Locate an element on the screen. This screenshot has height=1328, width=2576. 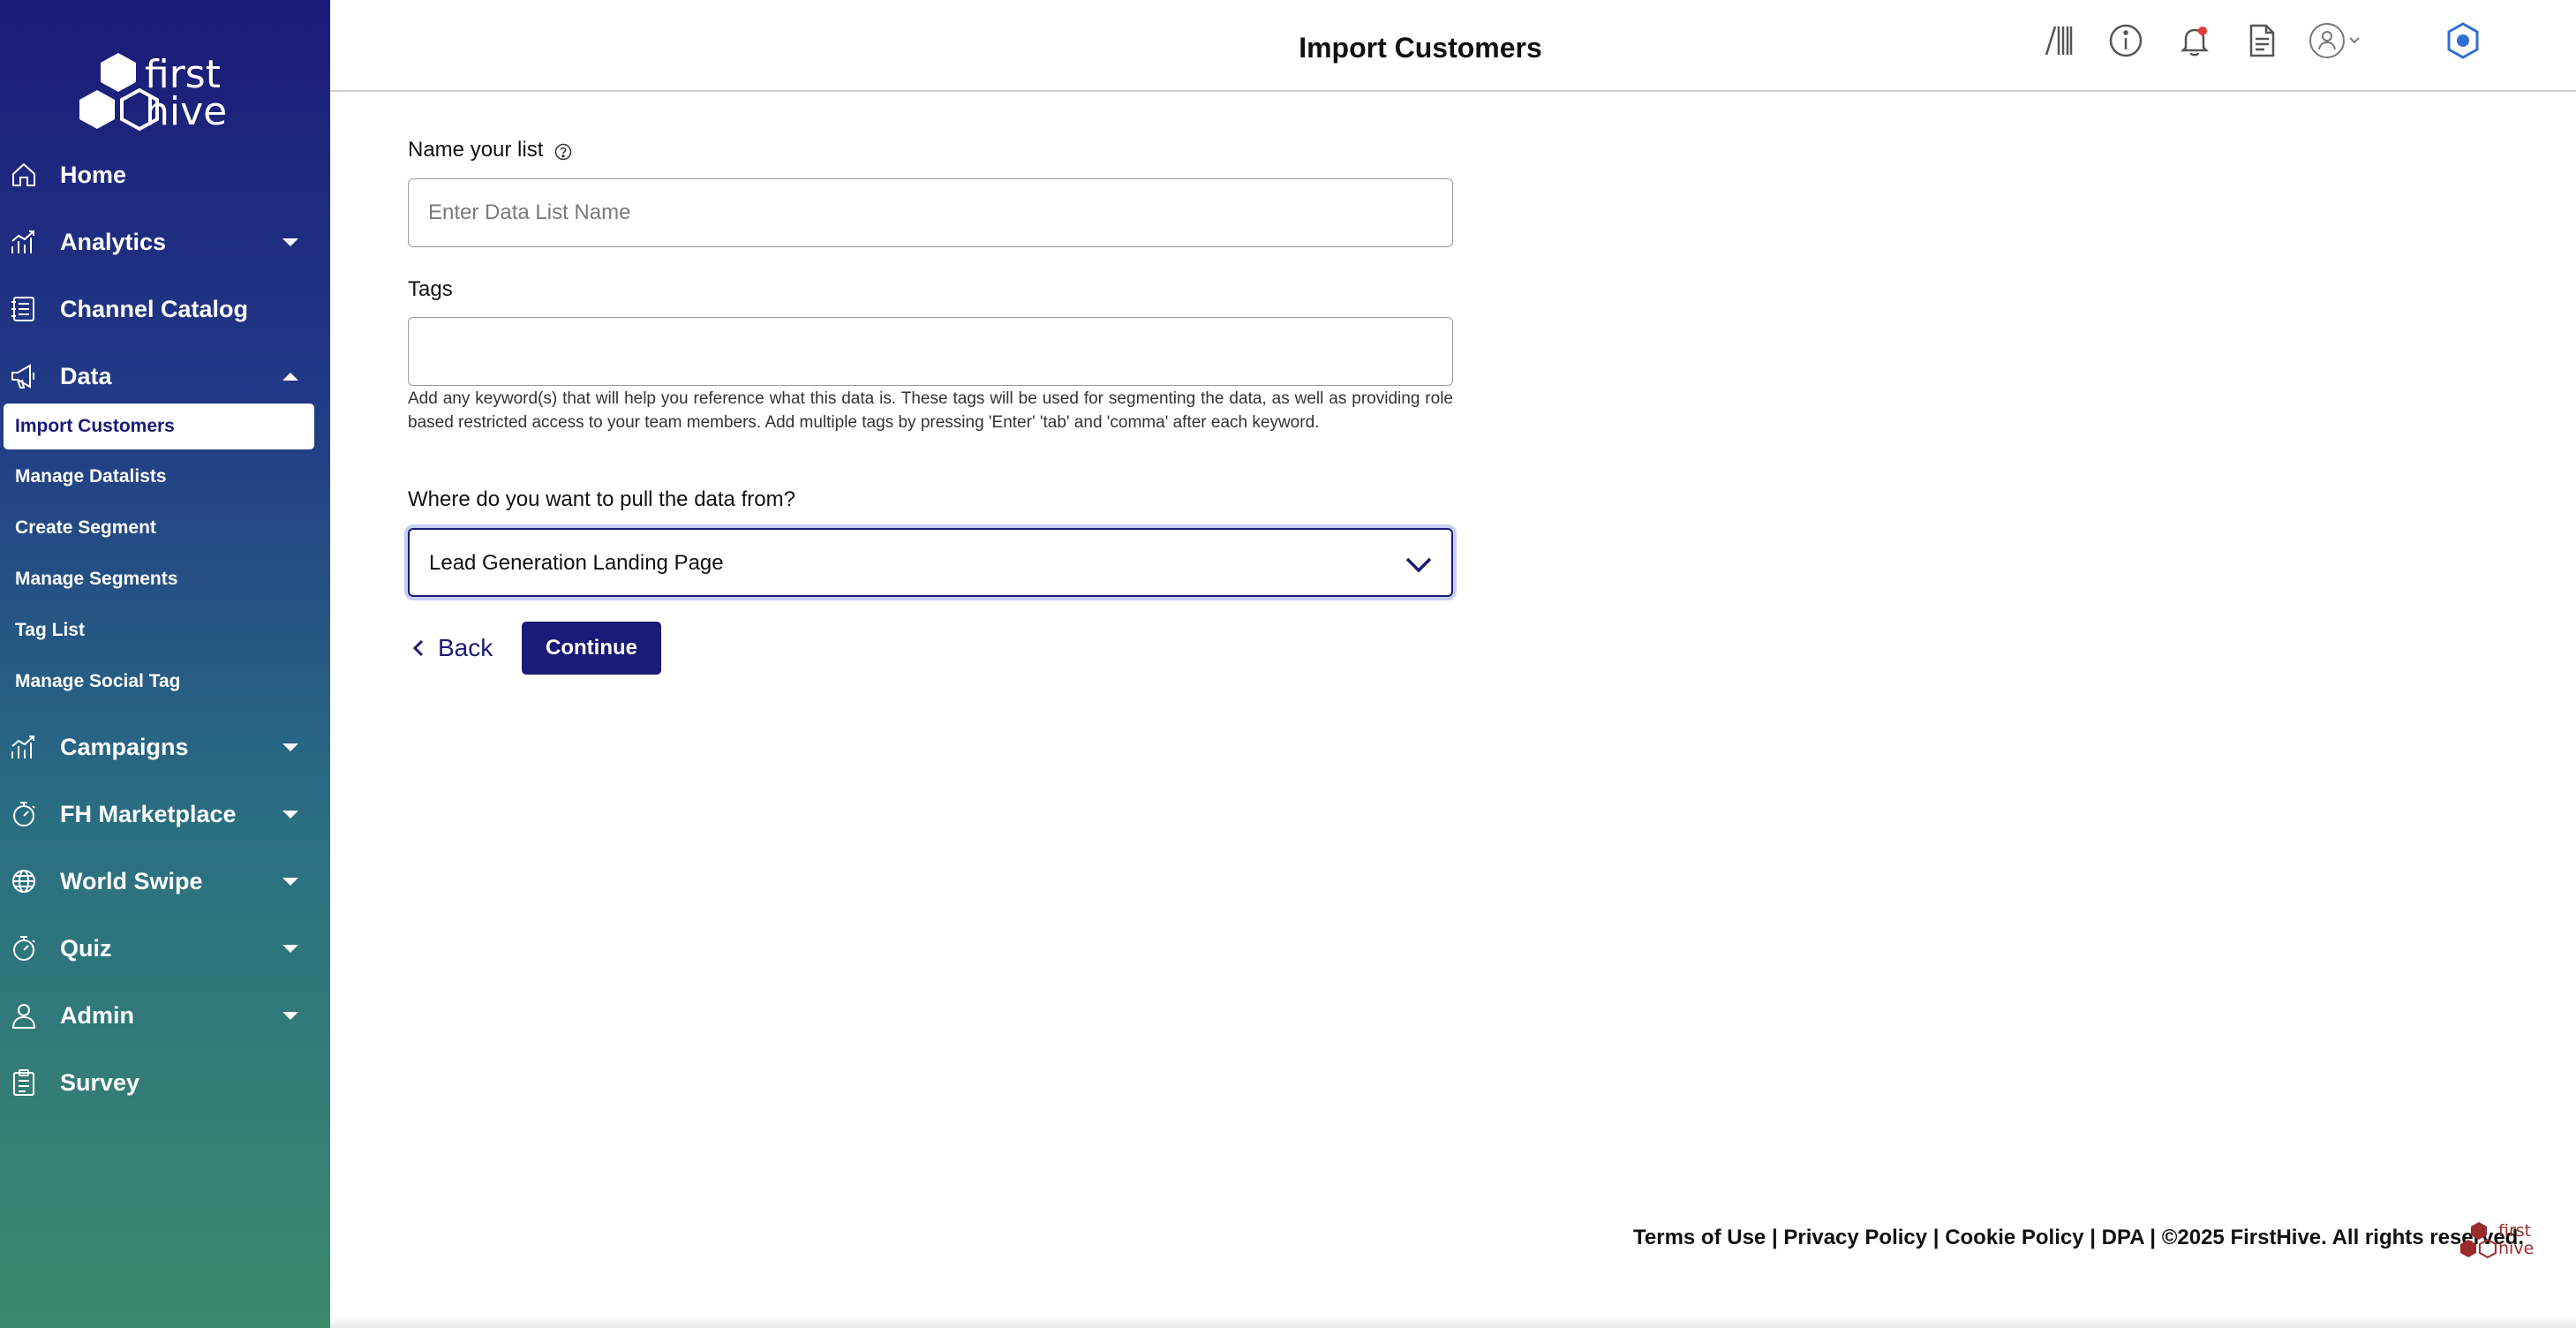
sidebar-subitem-tag-list: Tag List is located at coordinates (159, 630).